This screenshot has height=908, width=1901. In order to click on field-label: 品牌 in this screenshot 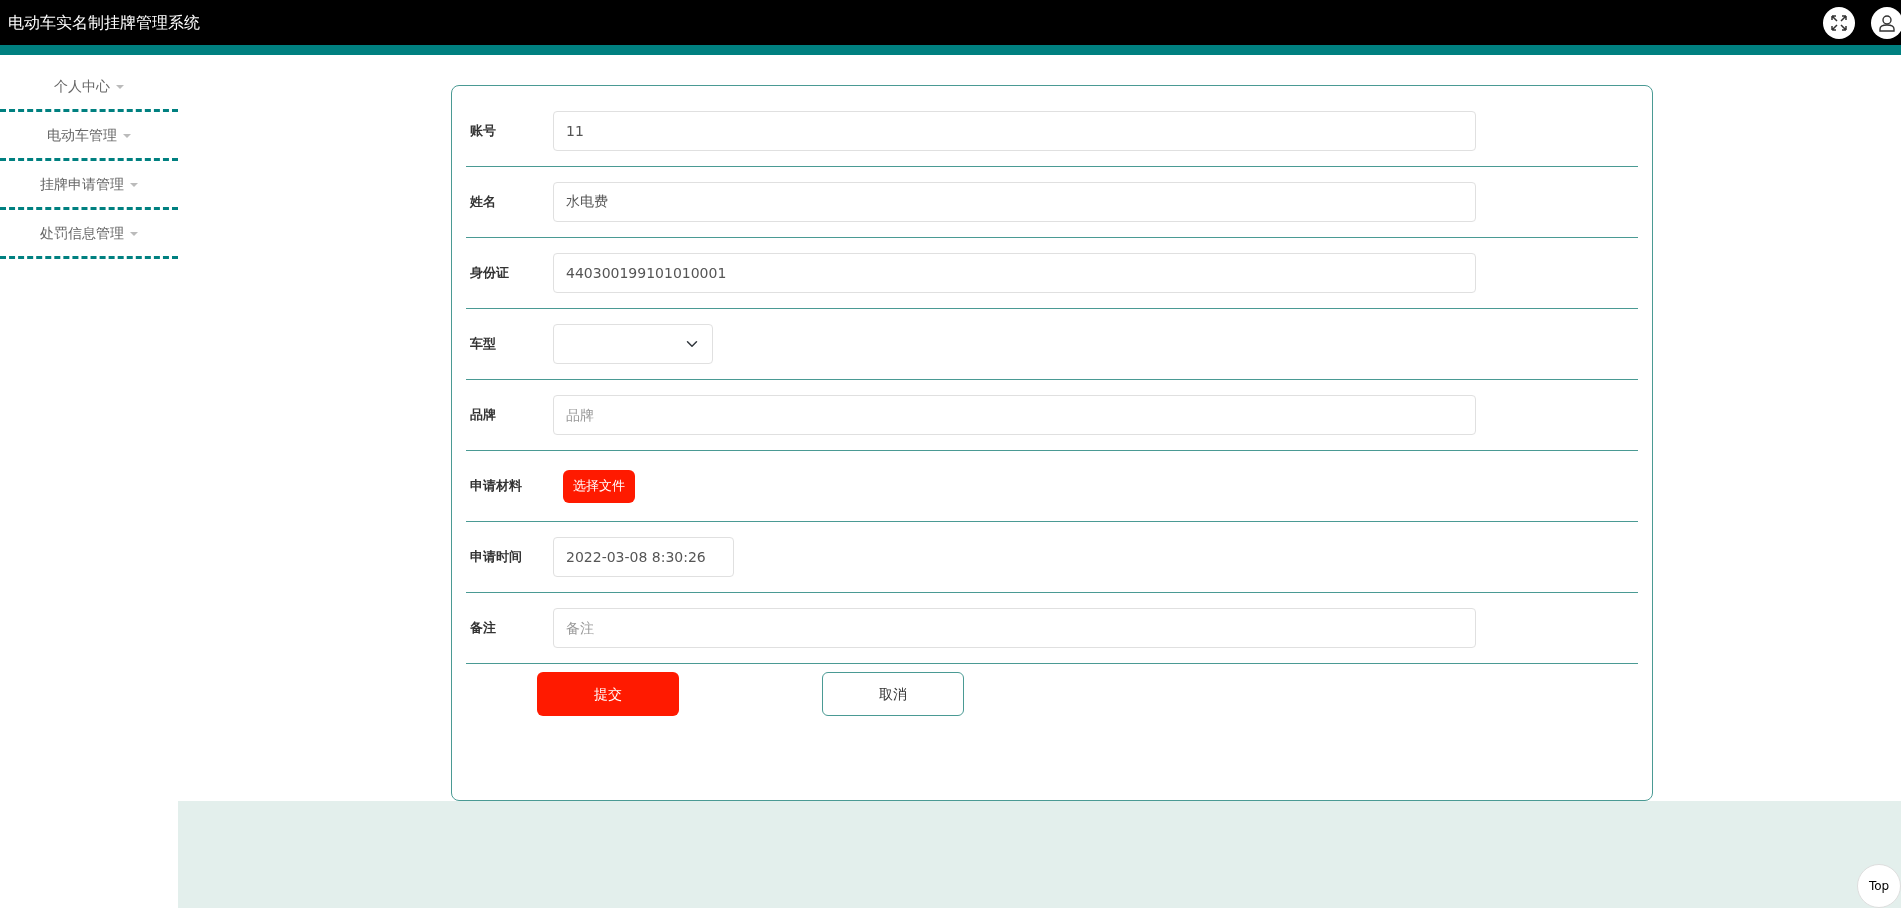, I will do `click(483, 415)`.